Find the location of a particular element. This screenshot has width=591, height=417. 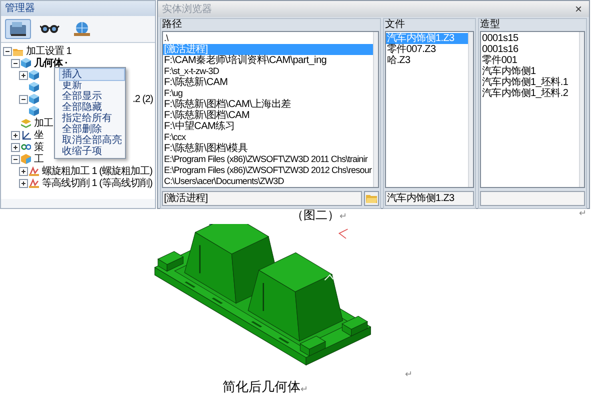

tree-item: 几何体 · is located at coordinates (51, 63).